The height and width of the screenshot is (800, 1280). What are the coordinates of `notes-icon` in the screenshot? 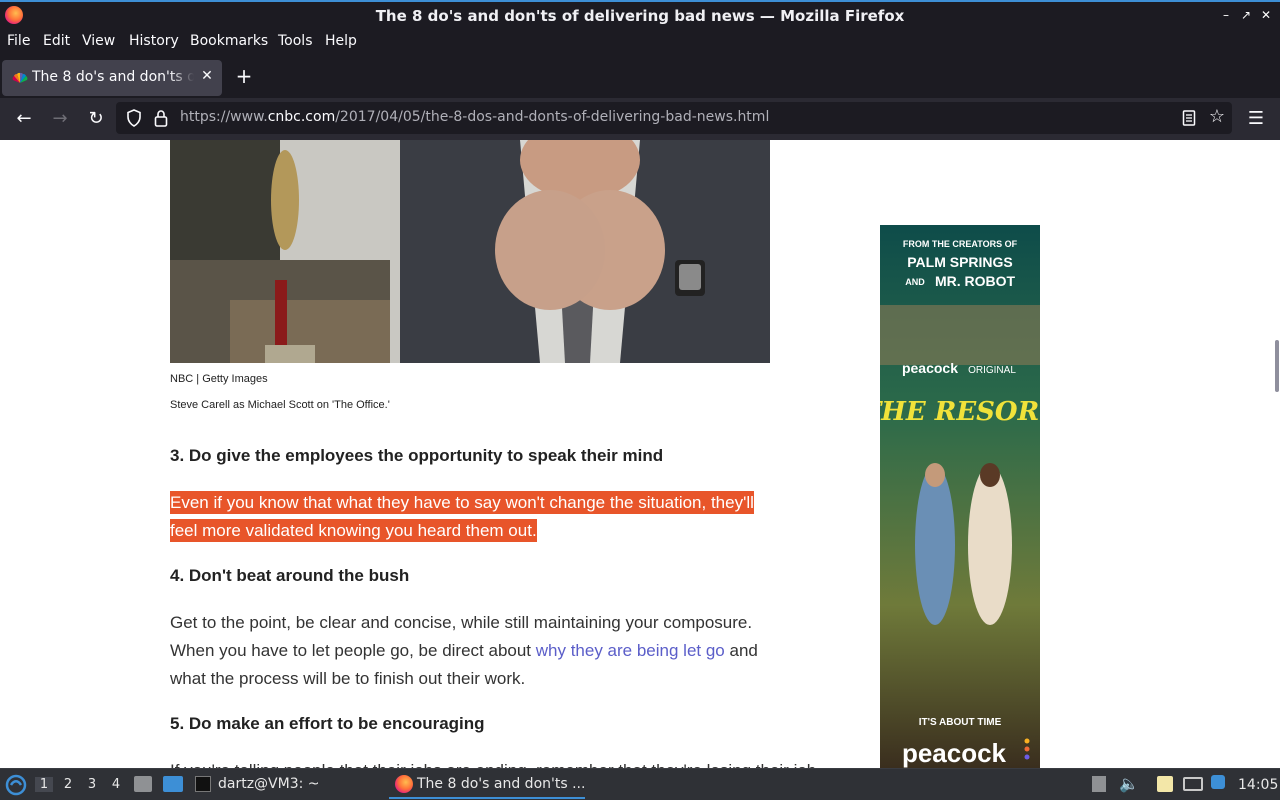 It's located at (1165, 784).